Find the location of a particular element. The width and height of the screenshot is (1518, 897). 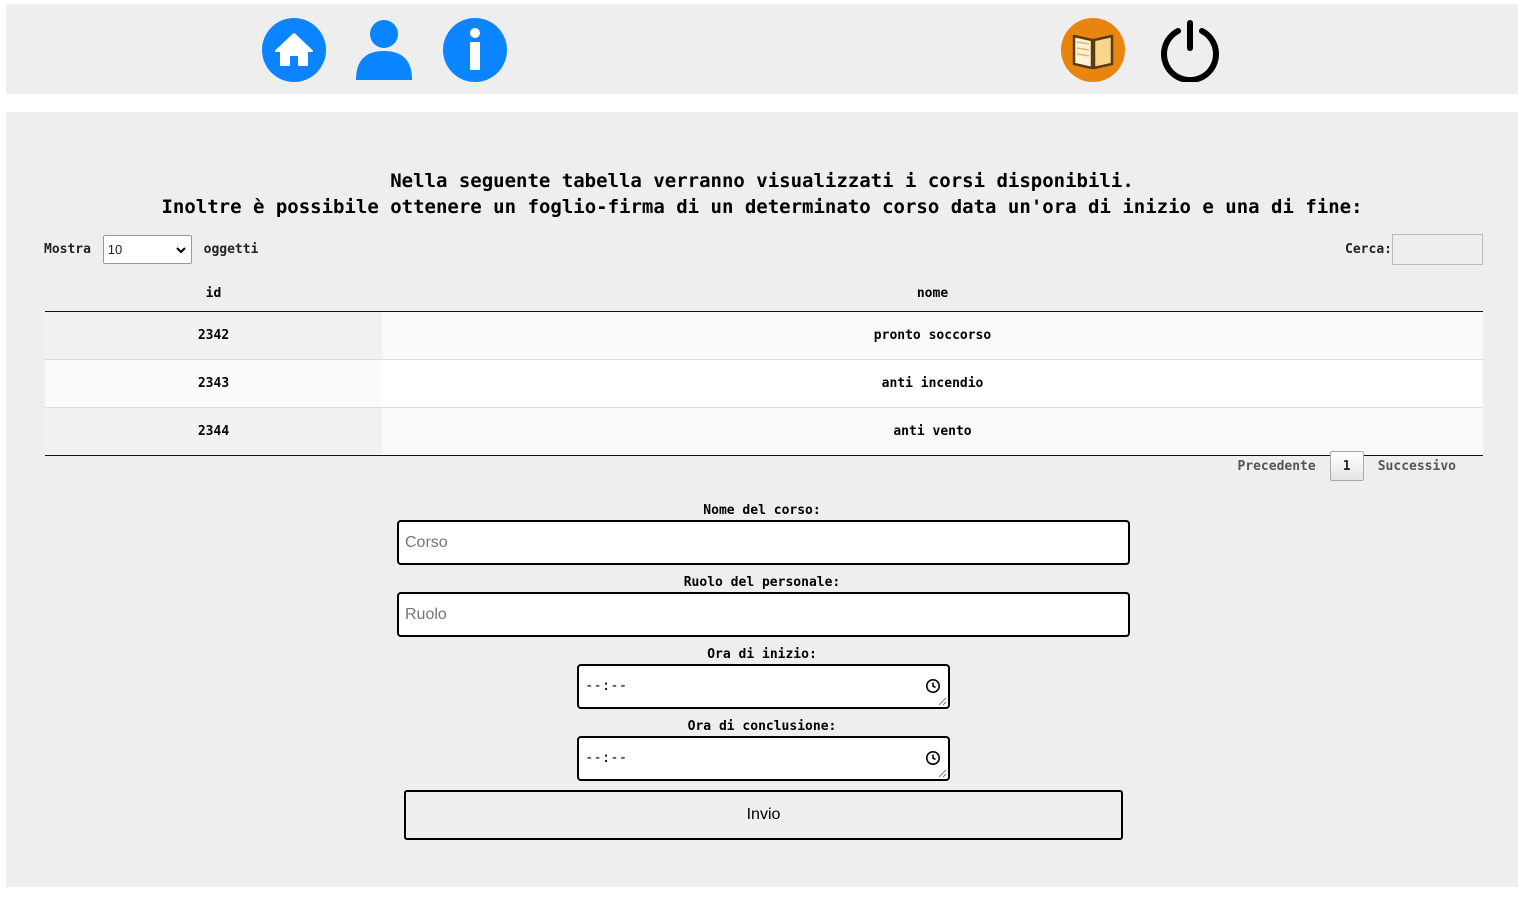

home-icon is located at coordinates (294, 50).